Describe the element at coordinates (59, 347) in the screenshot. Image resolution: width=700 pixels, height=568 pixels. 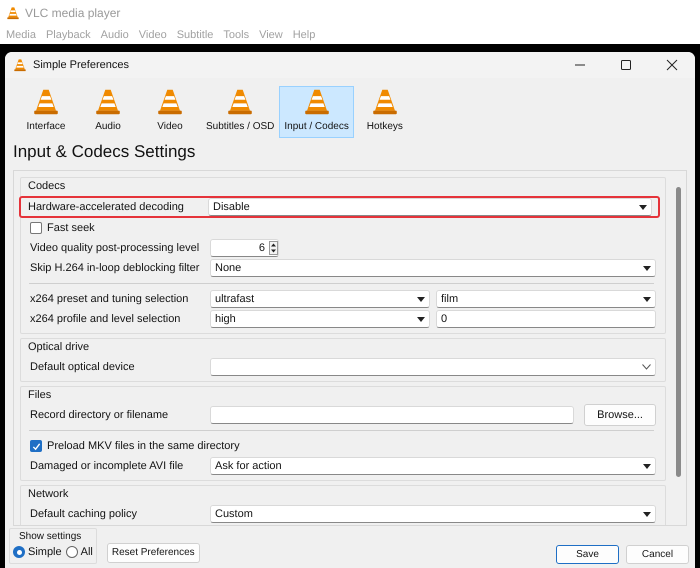
I see `section-title: Optical drive` at that location.